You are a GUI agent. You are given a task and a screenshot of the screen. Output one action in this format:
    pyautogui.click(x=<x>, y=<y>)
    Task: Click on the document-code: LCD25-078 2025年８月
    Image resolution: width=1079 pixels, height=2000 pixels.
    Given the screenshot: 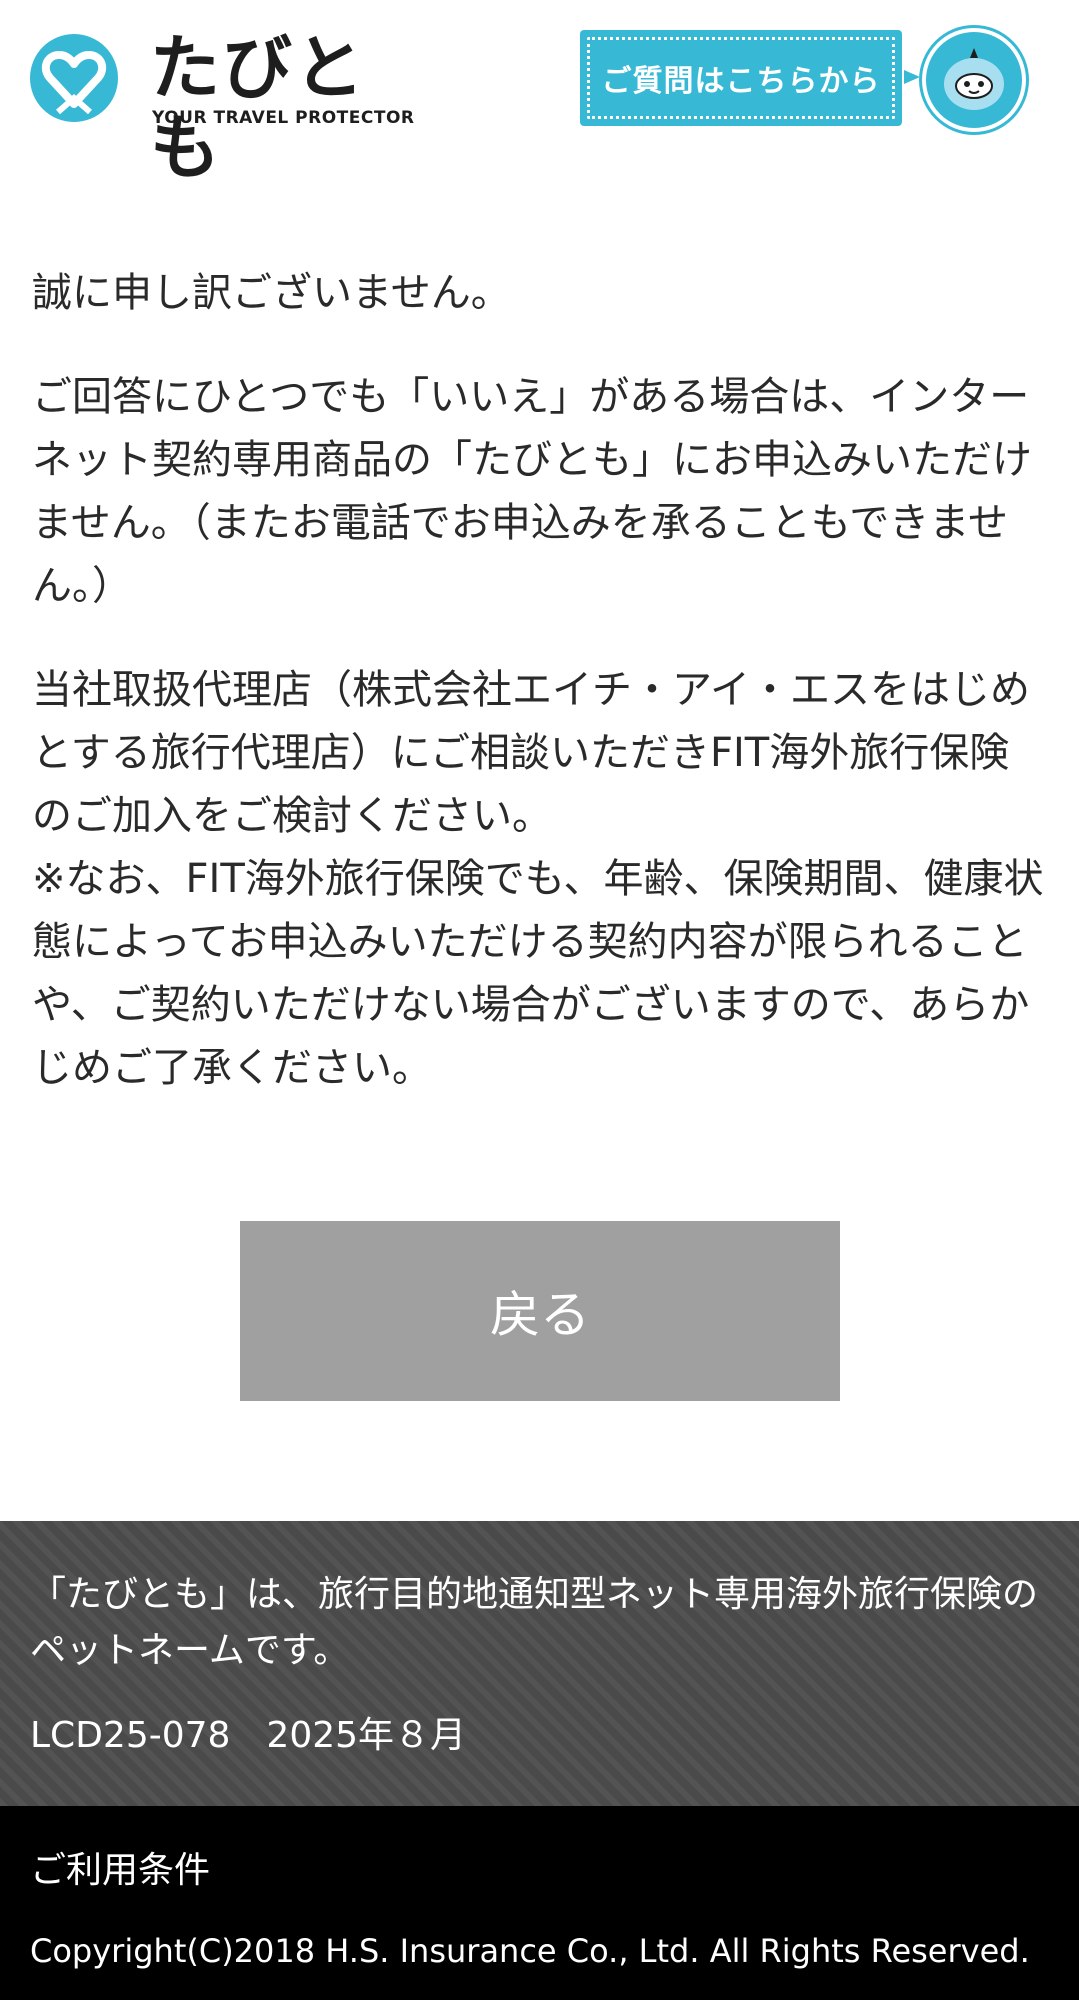 What is the action you would take?
    pyautogui.click(x=248, y=1735)
    